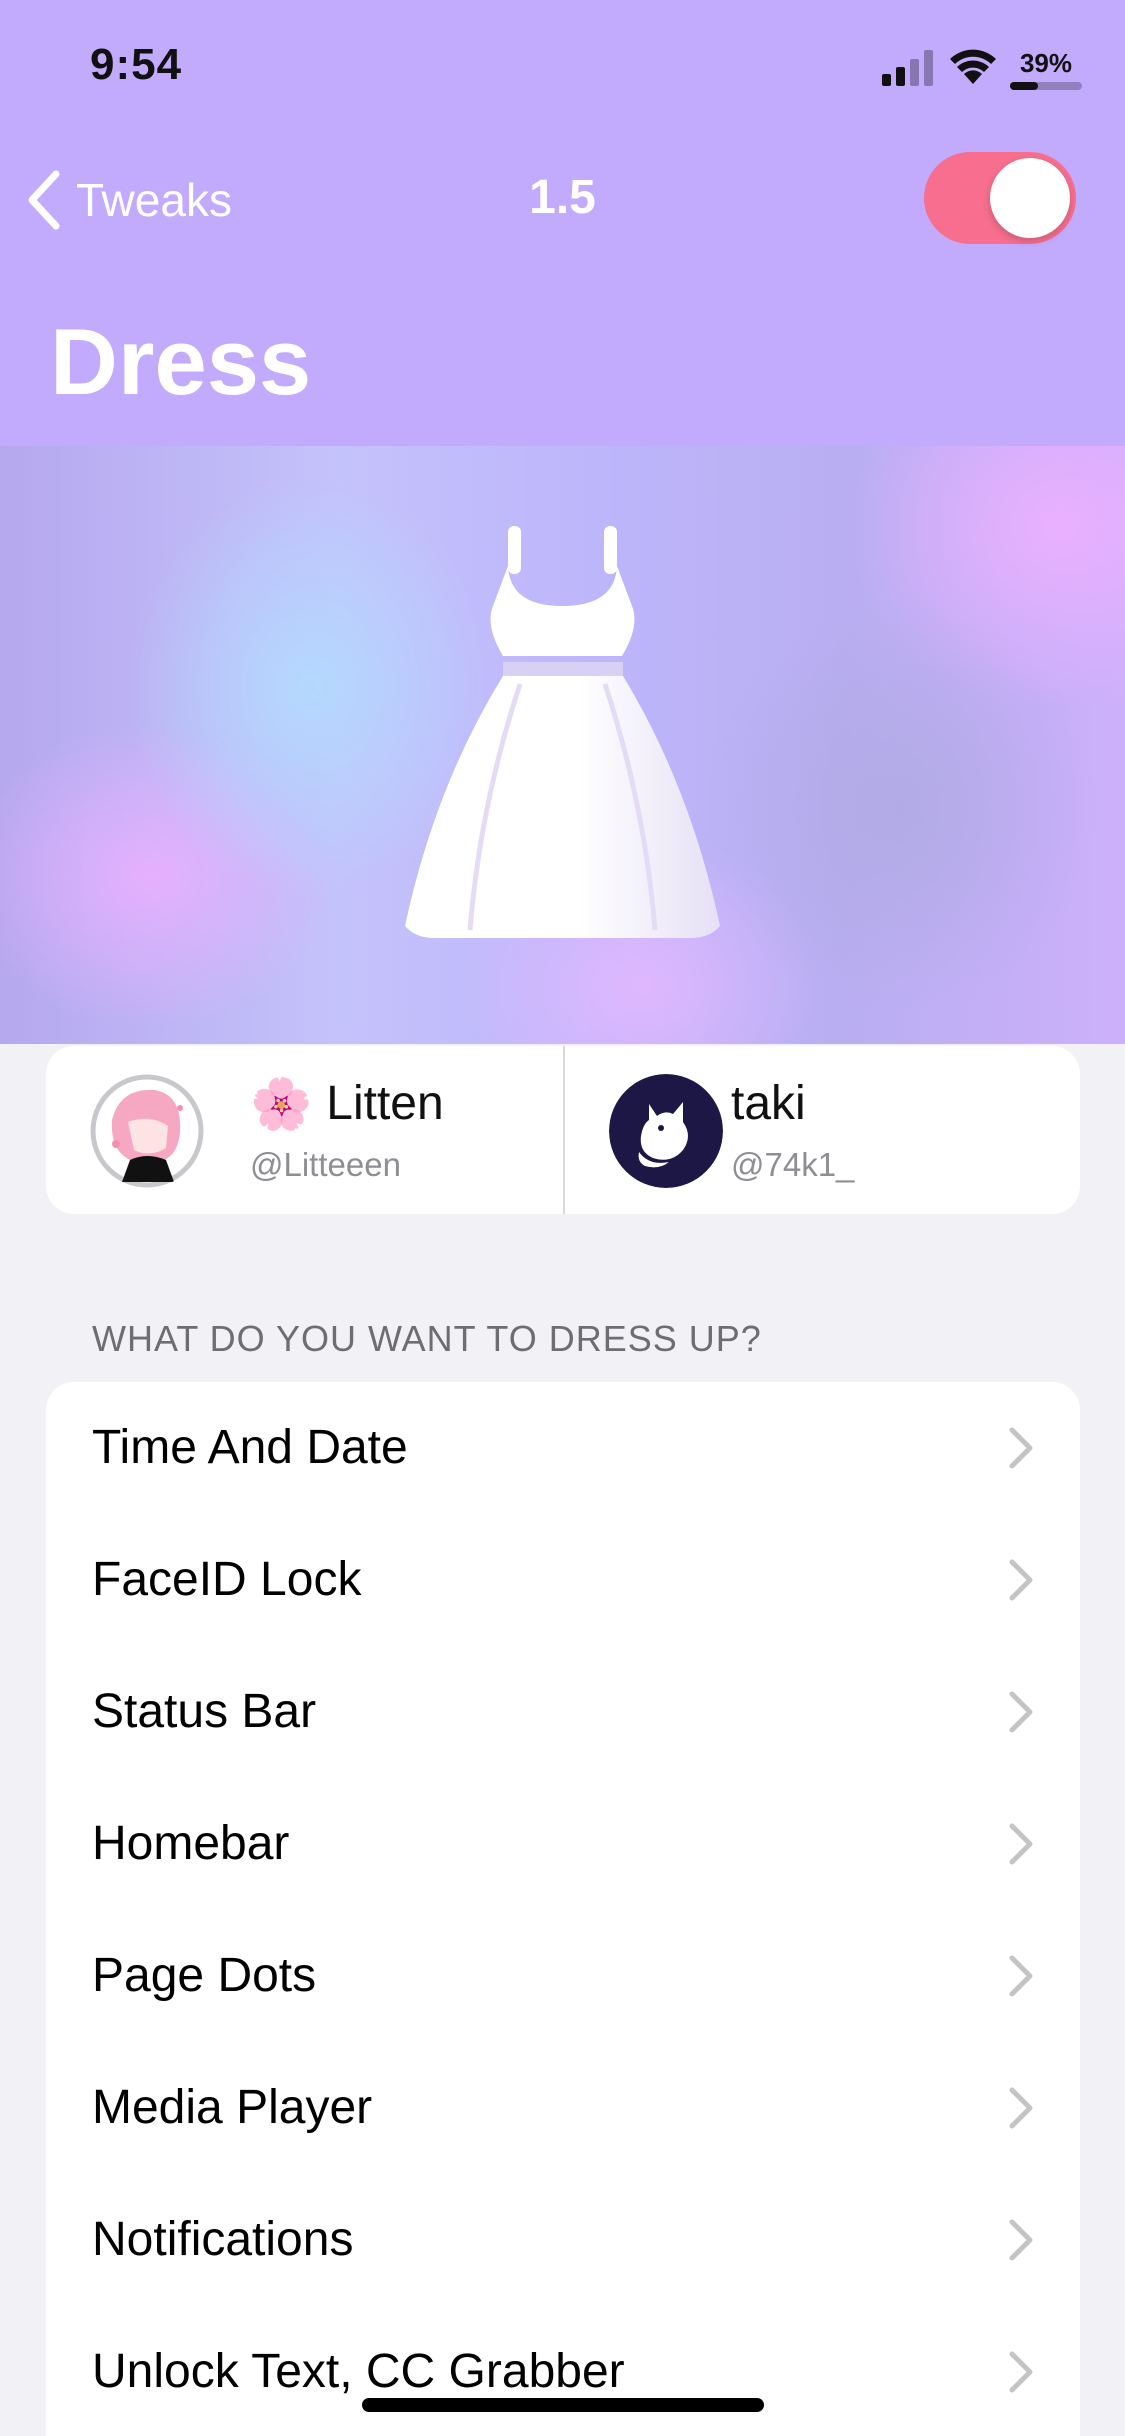 The image size is (1125, 2436). Describe the element at coordinates (563, 1712) in the screenshot. I see `list-item-status-bar: Status Bar` at that location.